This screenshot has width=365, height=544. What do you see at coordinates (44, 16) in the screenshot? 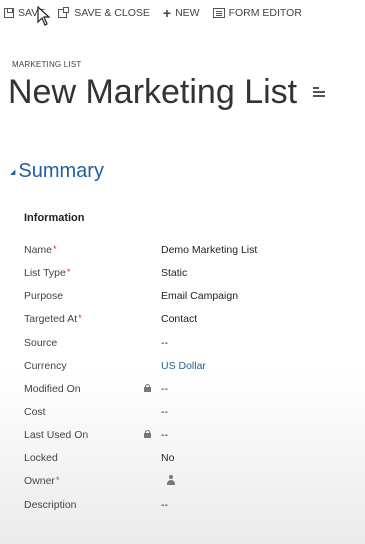
I see `mouse-pointer-icon` at bounding box center [44, 16].